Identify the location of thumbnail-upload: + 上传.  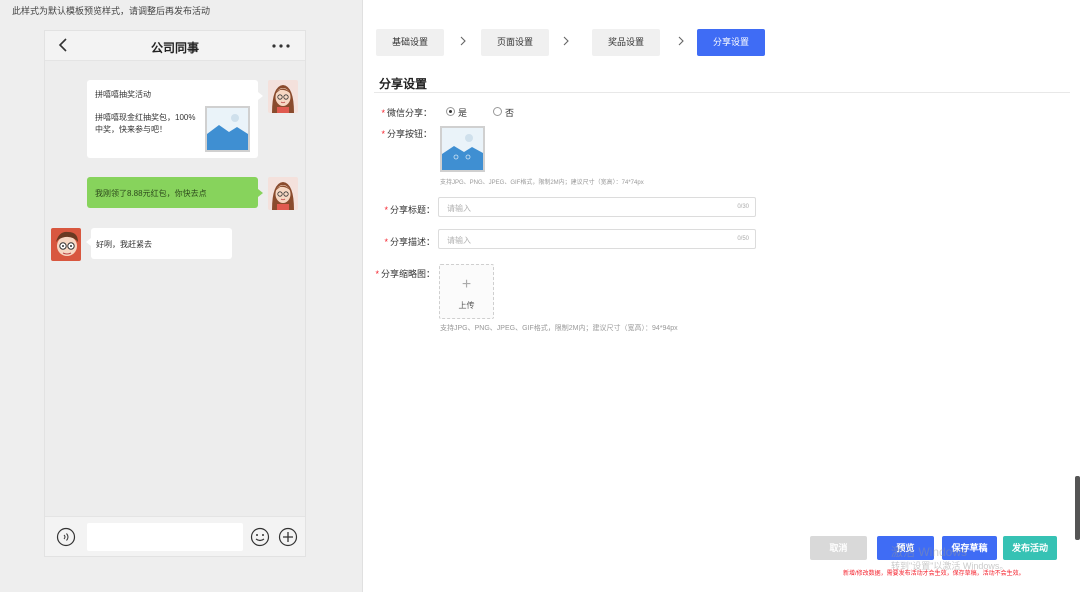
(466, 291).